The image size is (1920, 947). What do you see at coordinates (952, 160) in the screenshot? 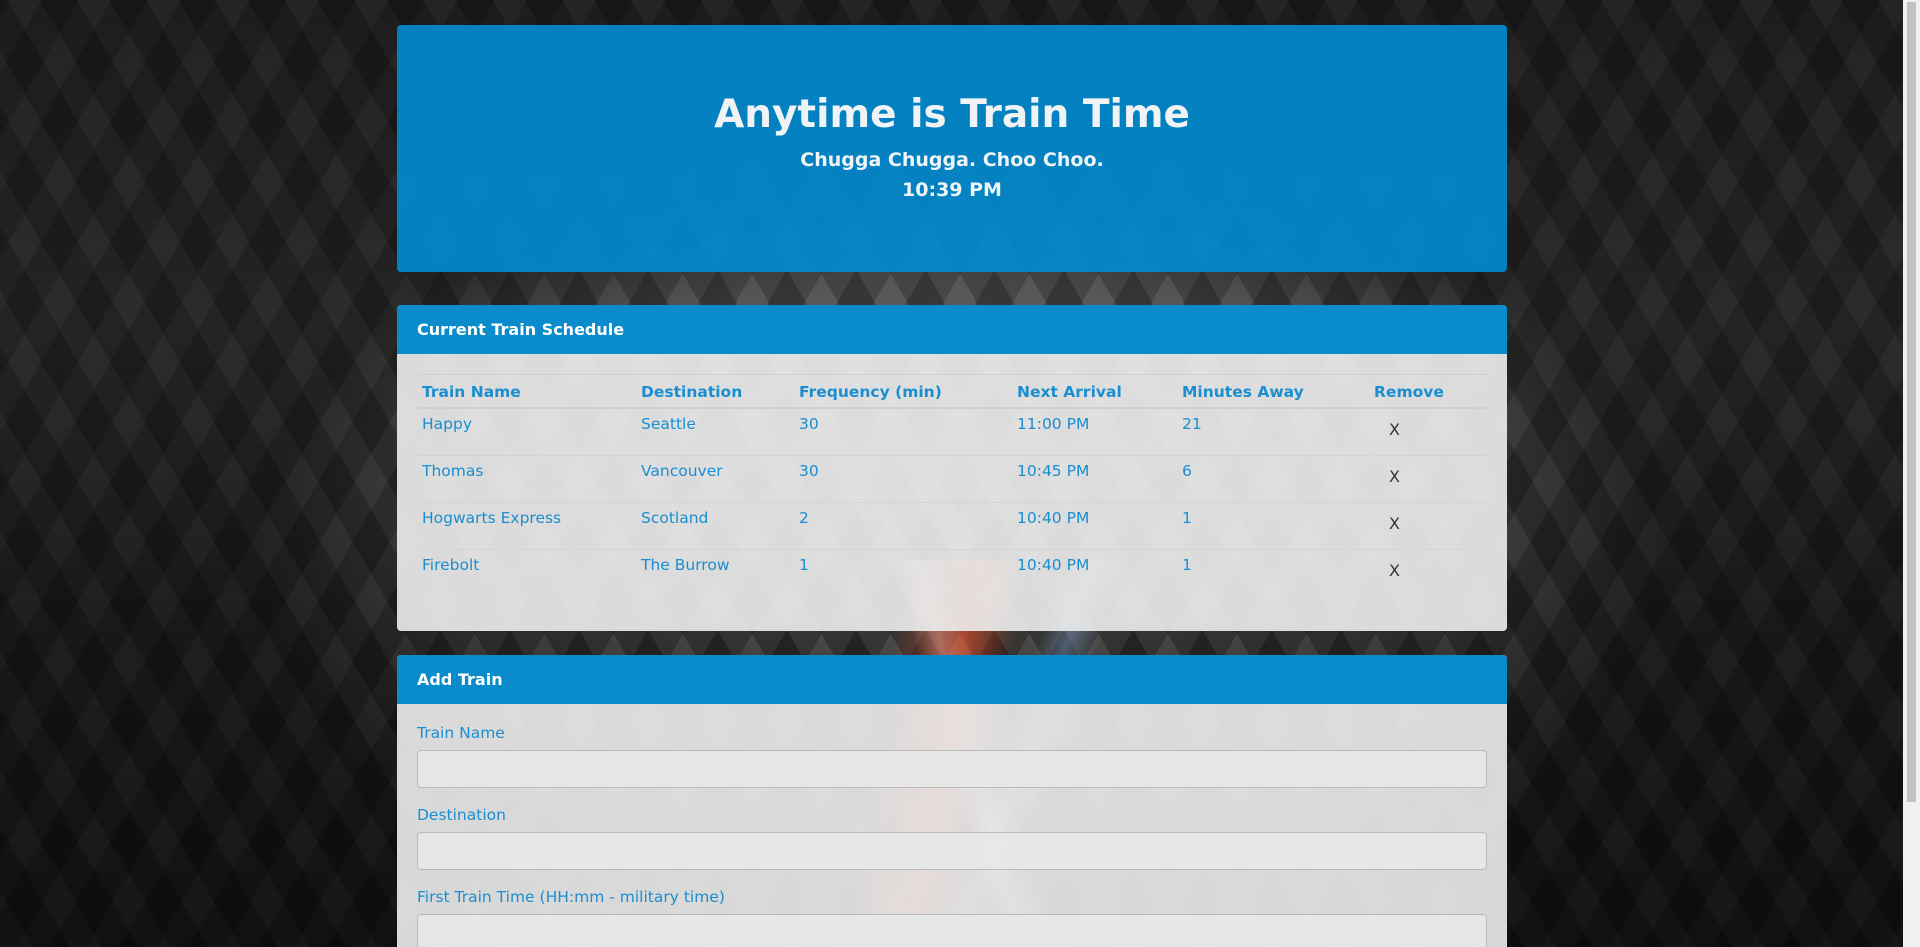
I see `page-subtitle: Chugga Chugga. Choo Choo.` at bounding box center [952, 160].